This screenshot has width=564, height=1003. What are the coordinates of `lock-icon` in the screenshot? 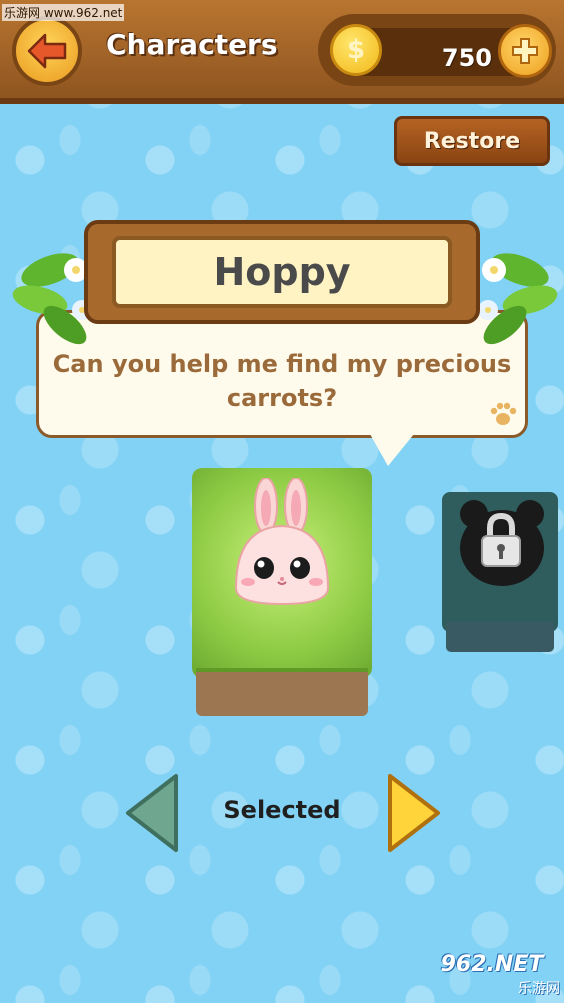 It's located at (501, 539).